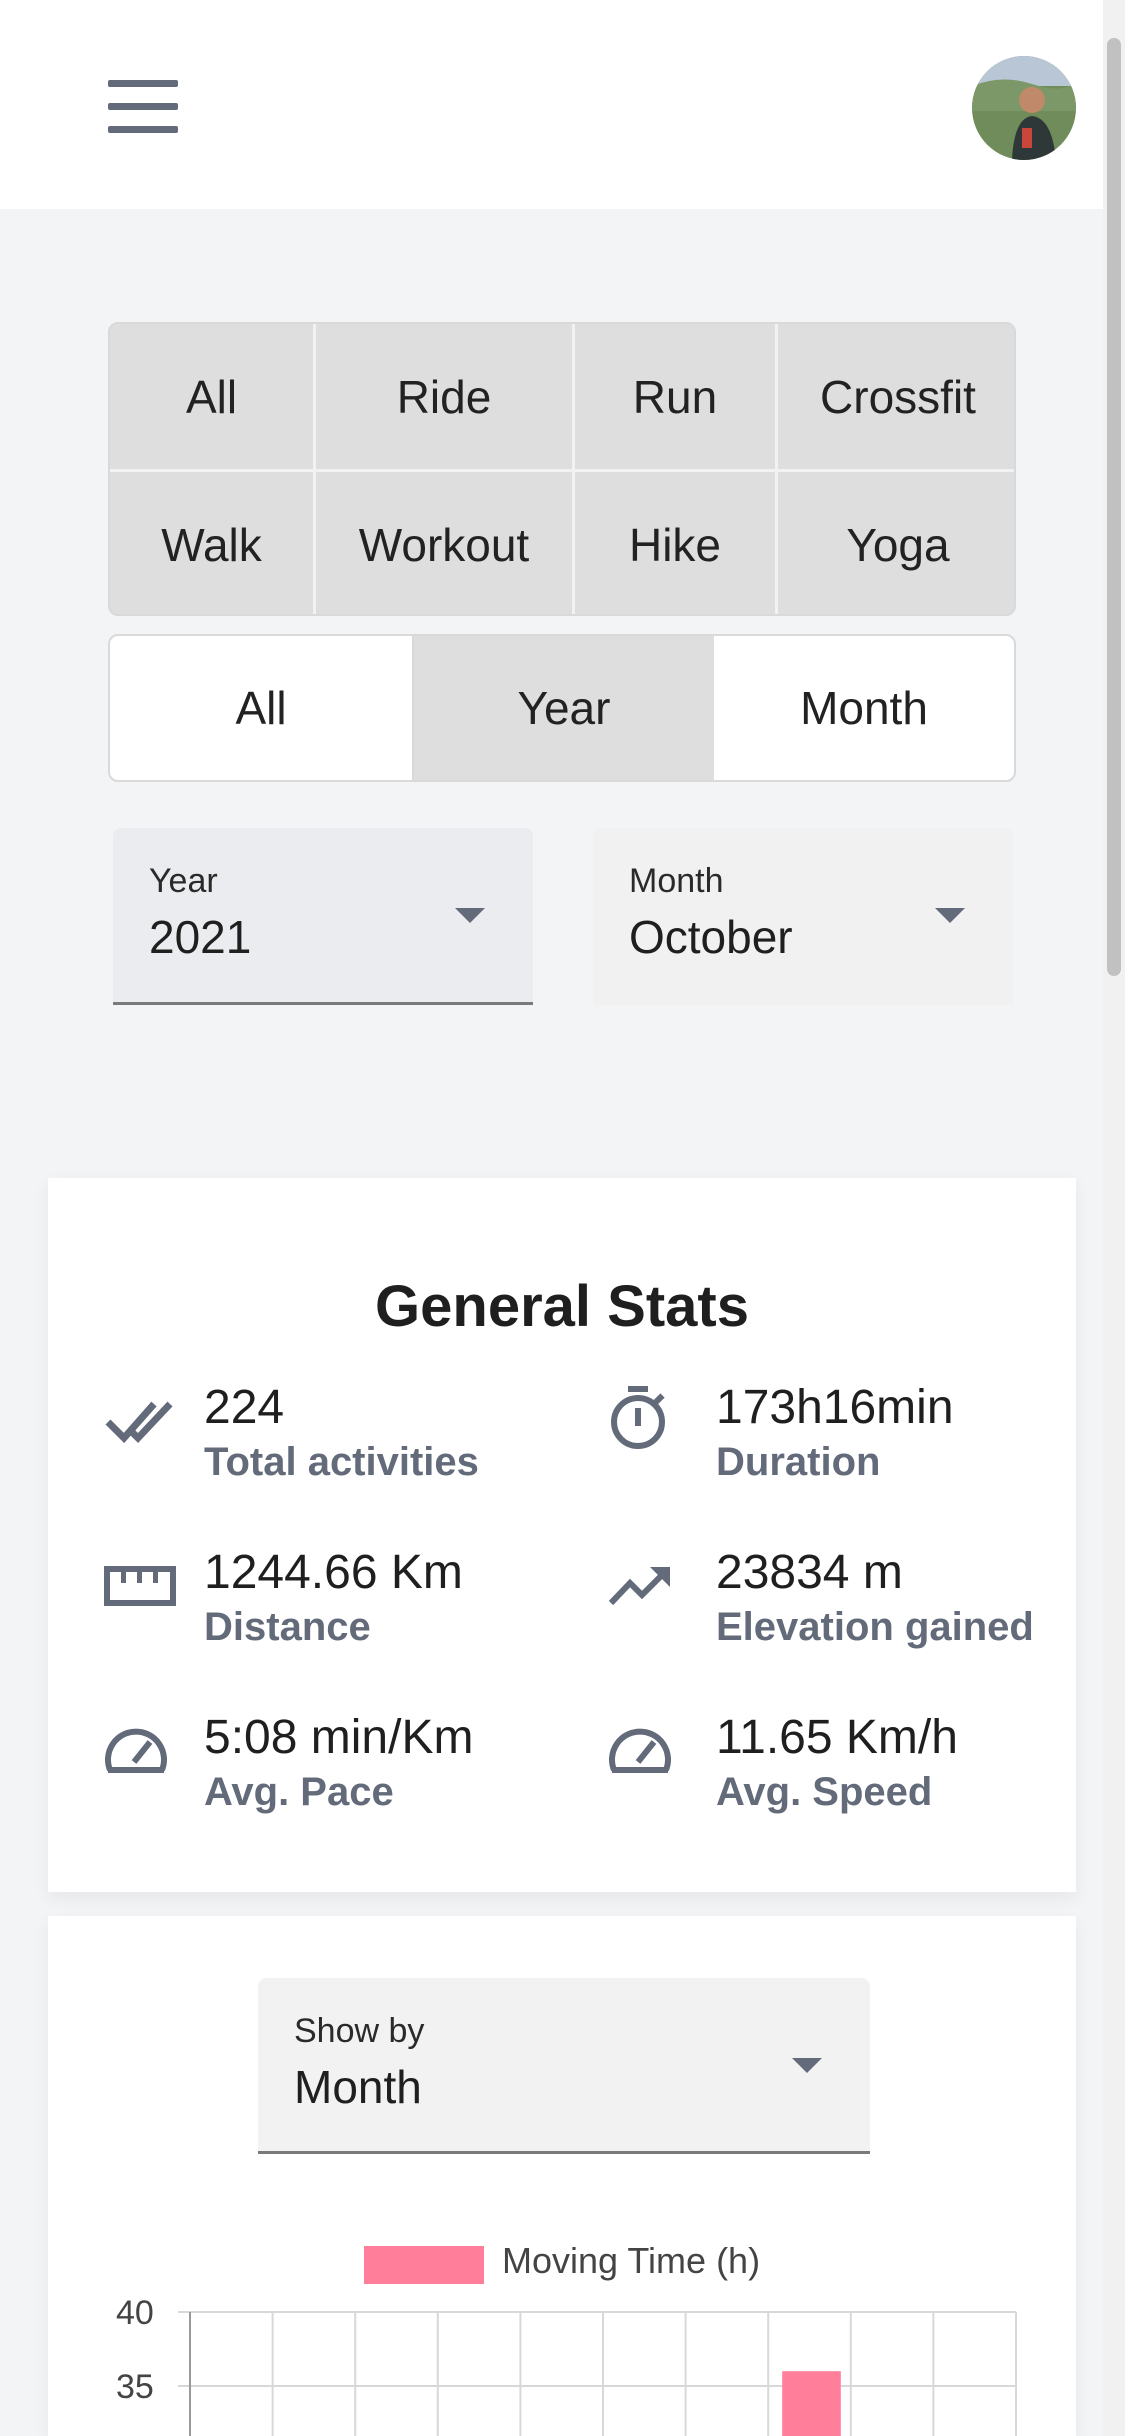  What do you see at coordinates (811, 2403) in the screenshot?
I see `chart-bar` at bounding box center [811, 2403].